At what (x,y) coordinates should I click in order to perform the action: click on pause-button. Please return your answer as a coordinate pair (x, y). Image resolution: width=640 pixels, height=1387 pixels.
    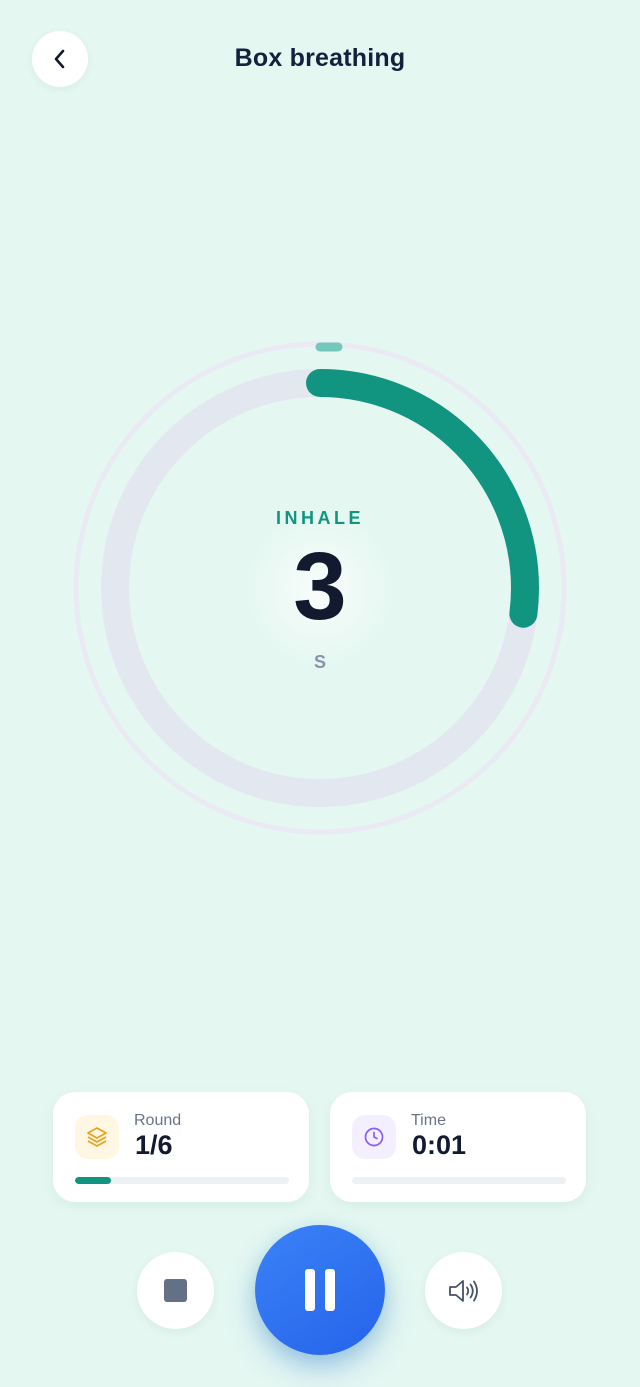
    Looking at the image, I should click on (320, 1290).